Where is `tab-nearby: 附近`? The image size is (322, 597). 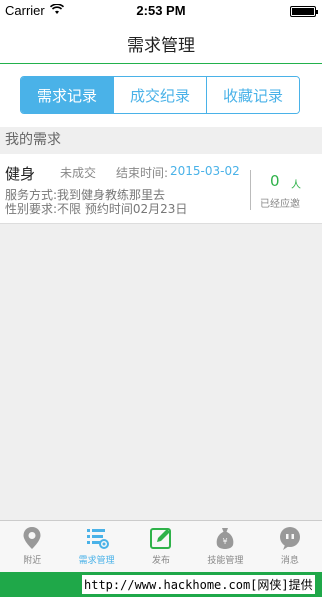
tab-nearby: 附近 is located at coordinates (32, 546).